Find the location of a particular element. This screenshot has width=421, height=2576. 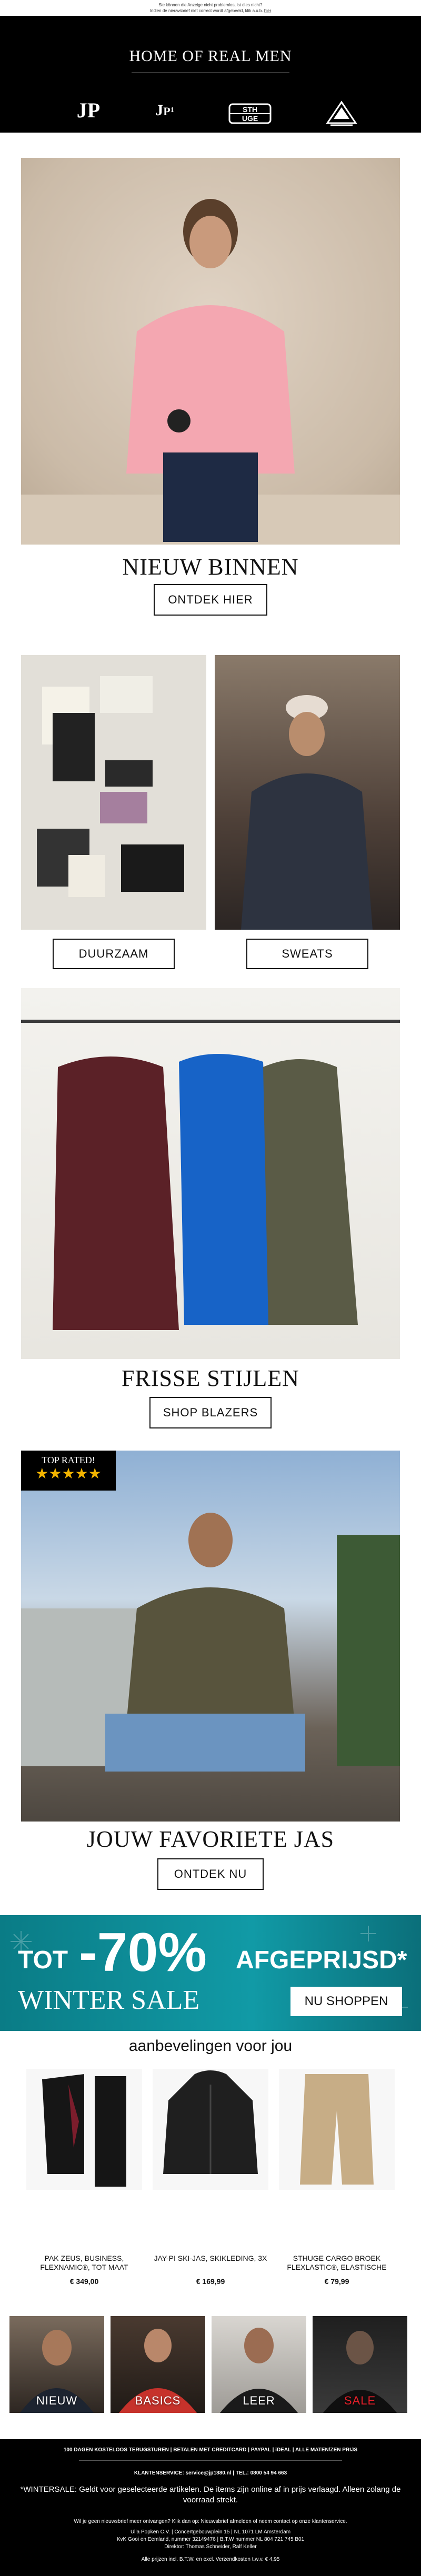

brand-logo-jp1880: JP1 is located at coordinates (164, 111).